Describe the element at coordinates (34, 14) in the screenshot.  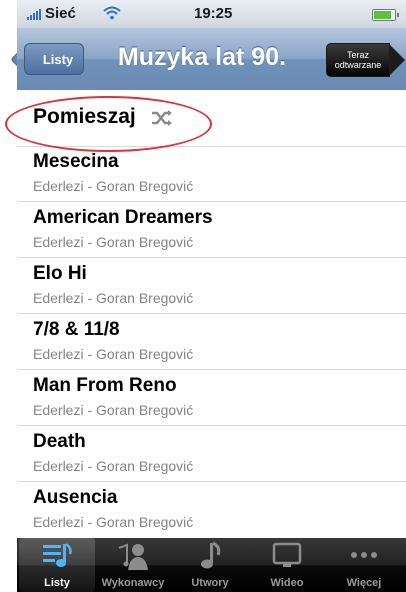
I see `signal-icon` at that location.